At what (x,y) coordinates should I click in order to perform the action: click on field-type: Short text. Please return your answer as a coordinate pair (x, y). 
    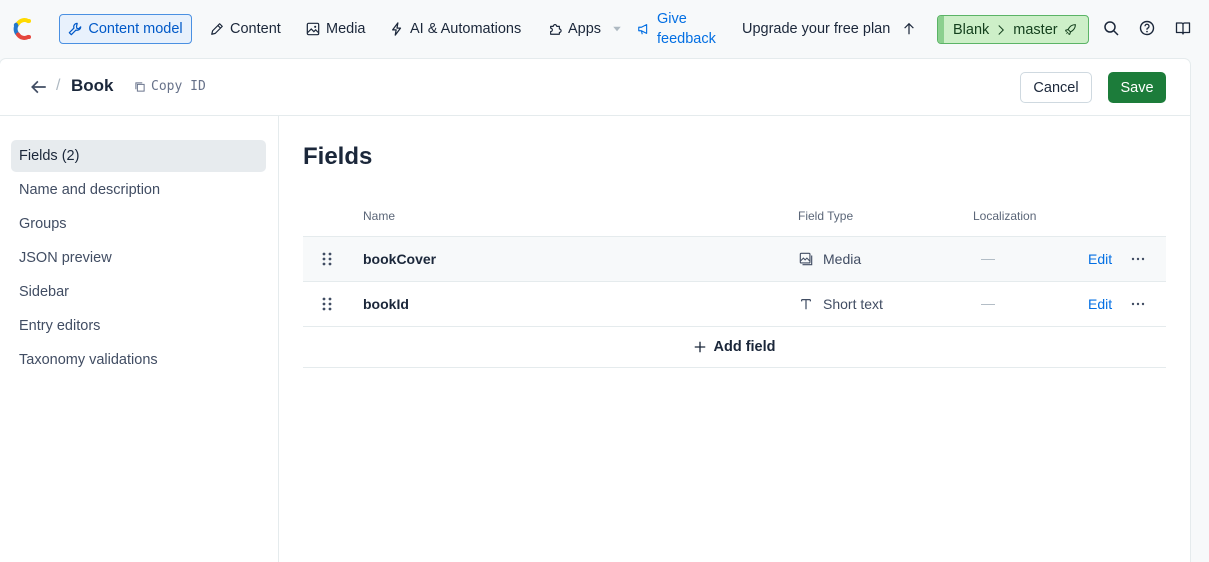
    Looking at the image, I should click on (841, 304).